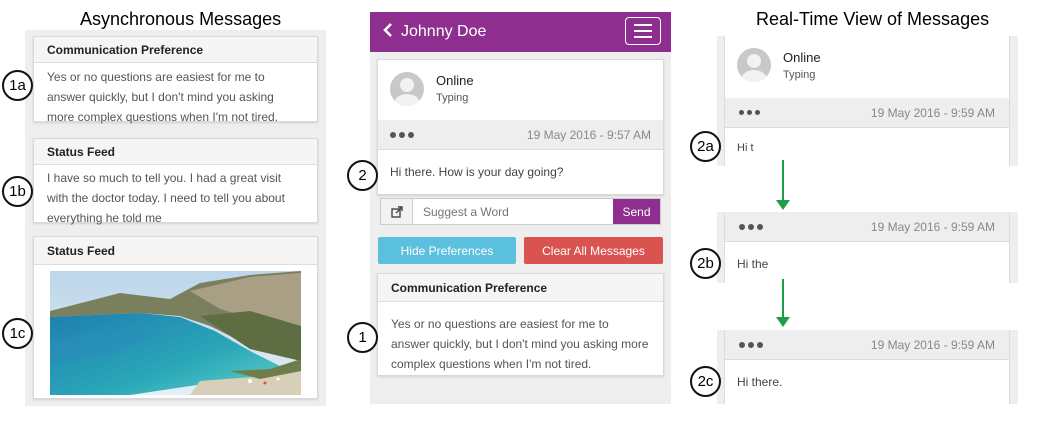 The height and width of the screenshot is (422, 1042). I want to click on label-2a: 2a, so click(705, 146).